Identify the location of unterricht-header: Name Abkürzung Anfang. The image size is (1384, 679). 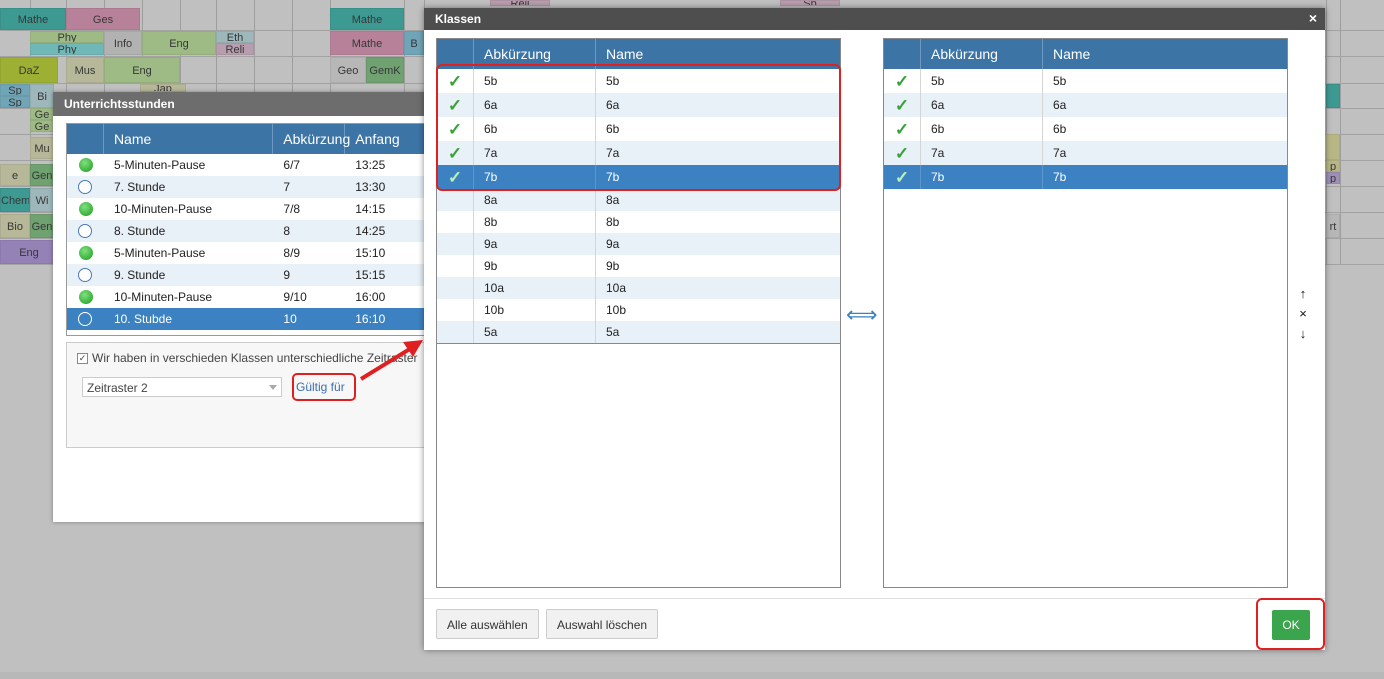
(251, 139).